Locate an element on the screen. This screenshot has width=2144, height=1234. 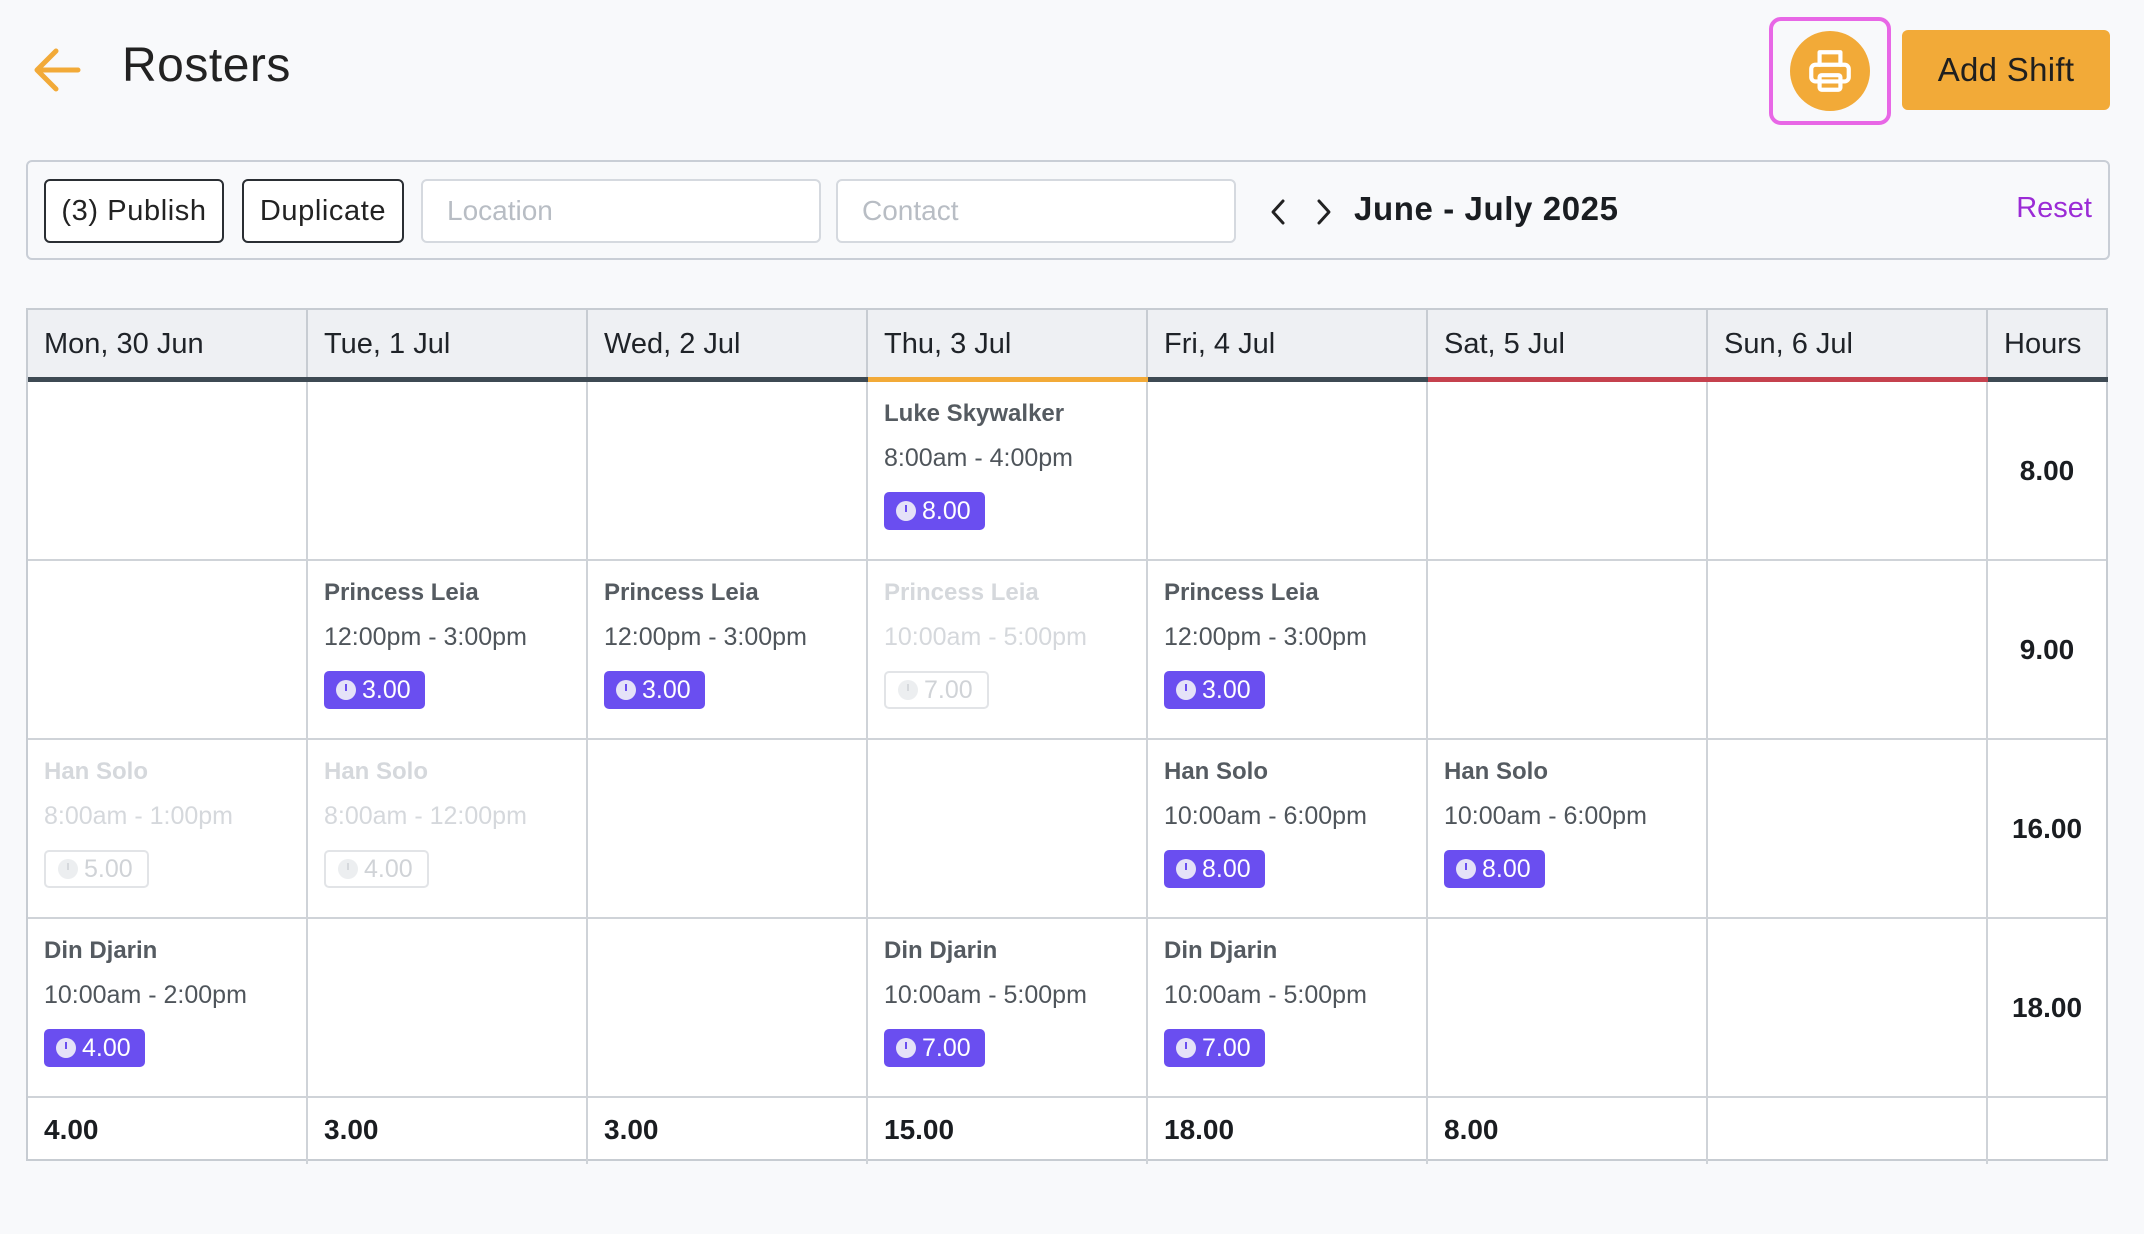
shift-hours-badge: 4.00 is located at coordinates (376, 869).